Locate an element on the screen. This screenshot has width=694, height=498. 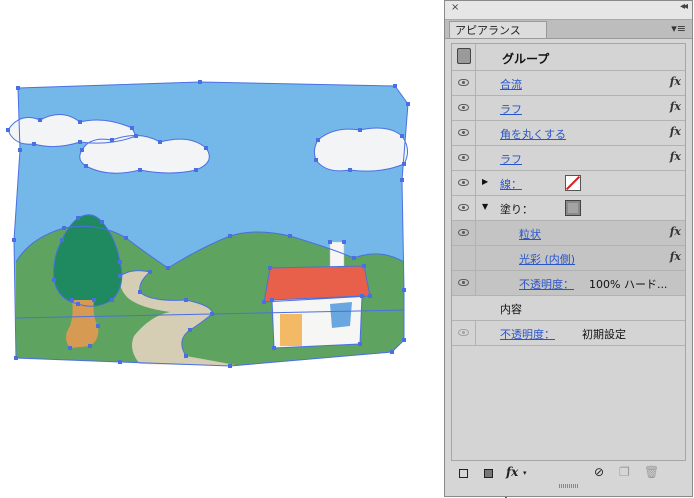
add-effect-fx-icon: fx is located at coordinates (512, 472).